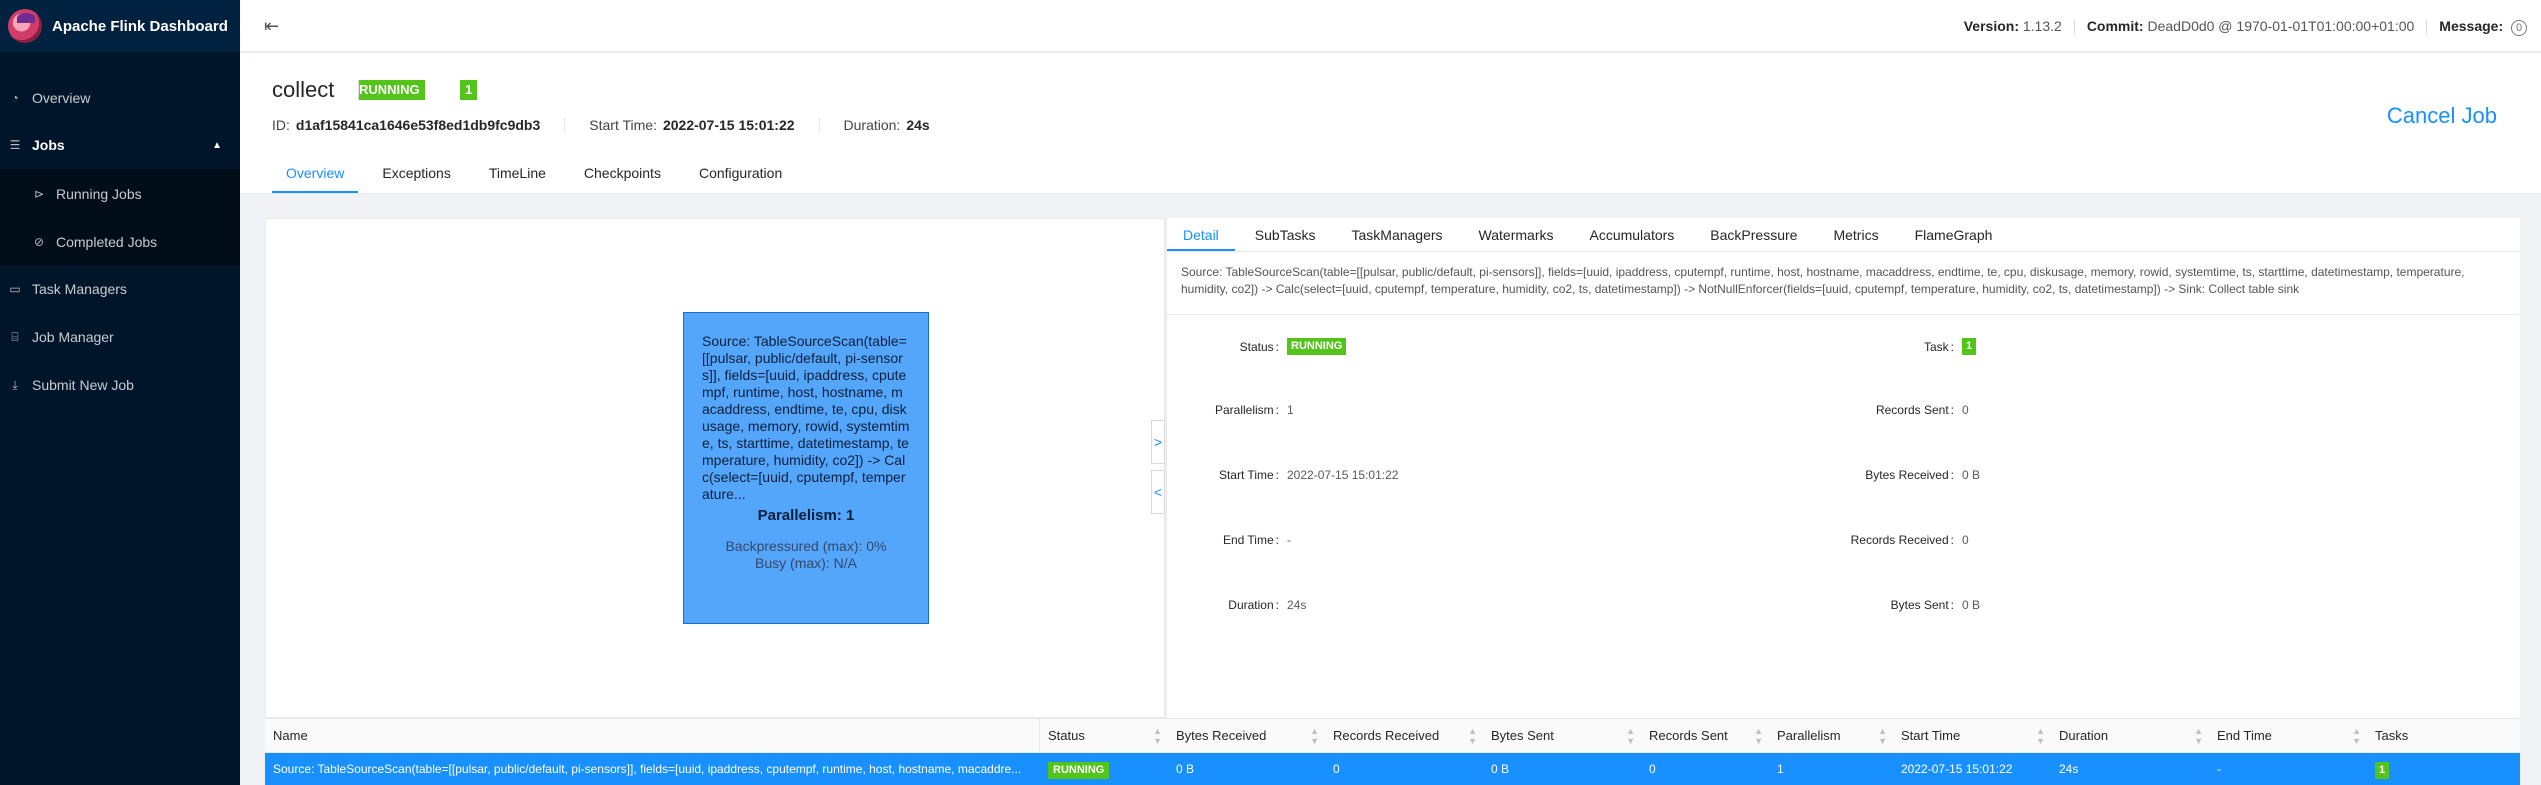 The width and height of the screenshot is (2541, 785). I want to click on detail-status: Status RUNNING, so click(1257, 346).